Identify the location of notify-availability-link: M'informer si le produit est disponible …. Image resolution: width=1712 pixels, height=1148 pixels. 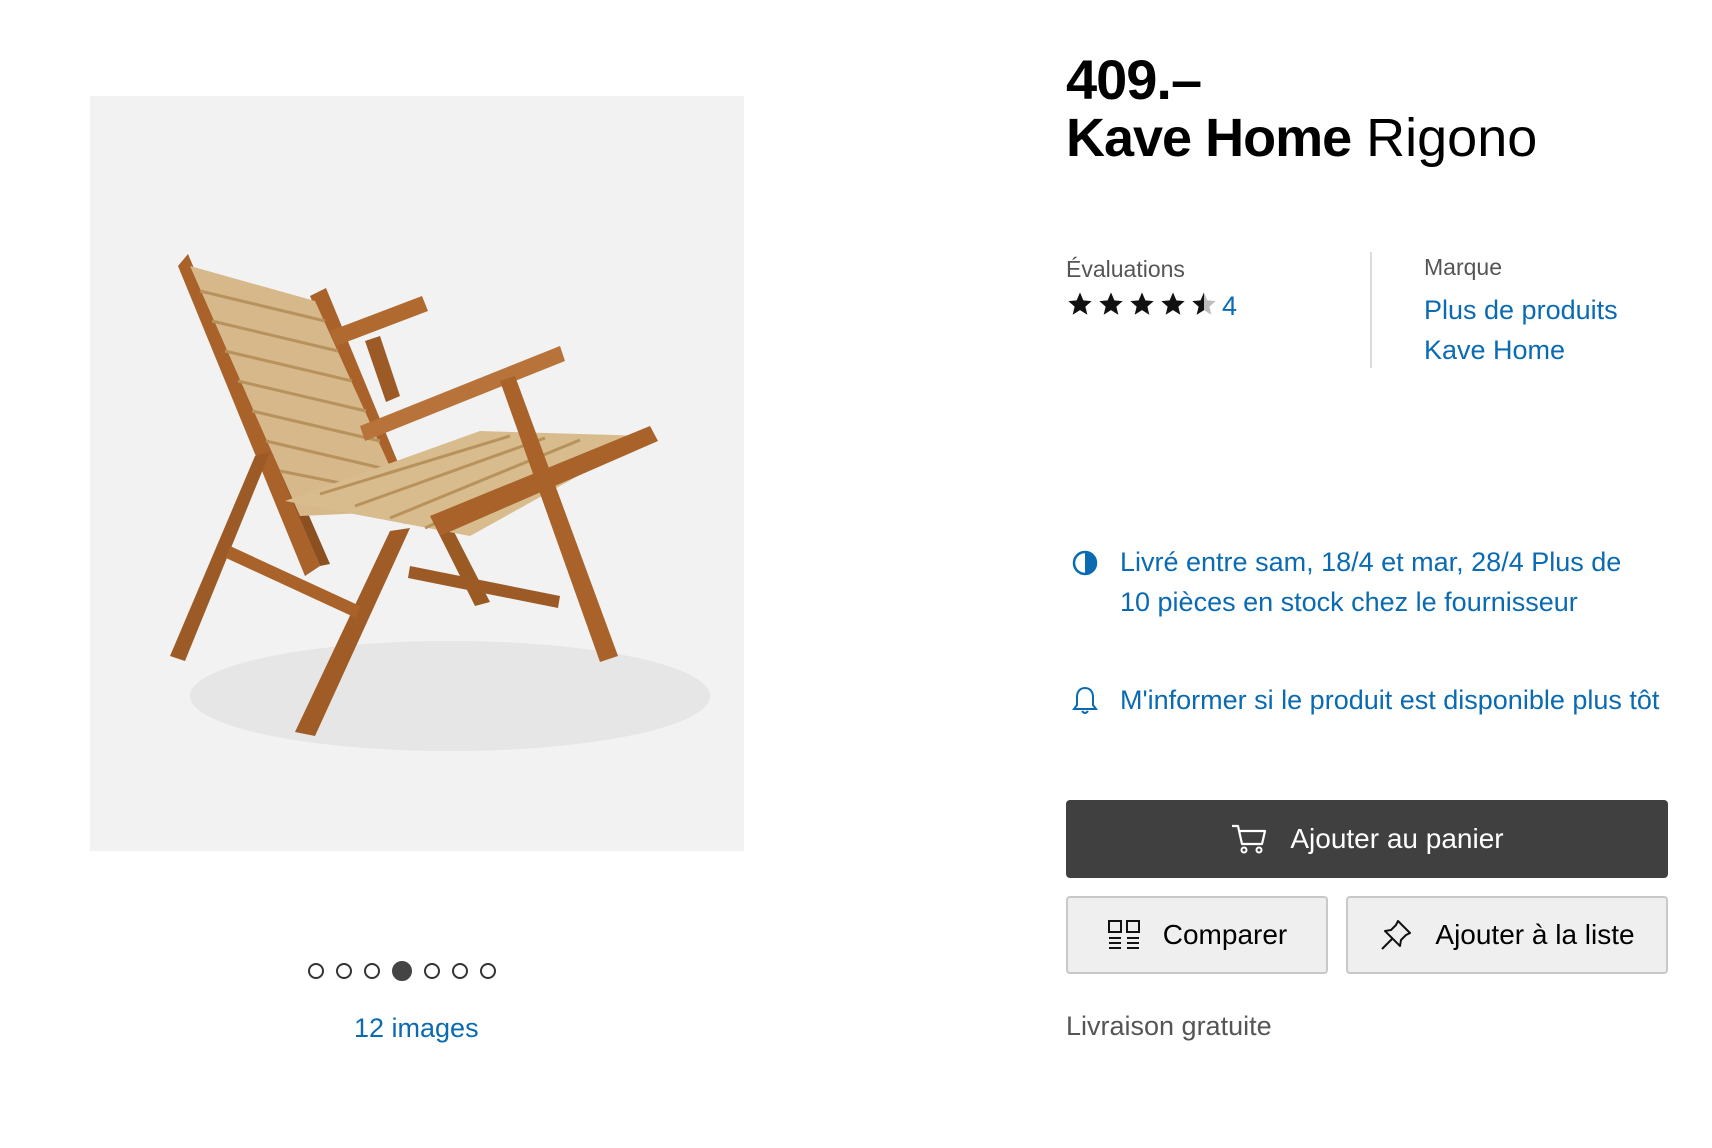
(1405, 700).